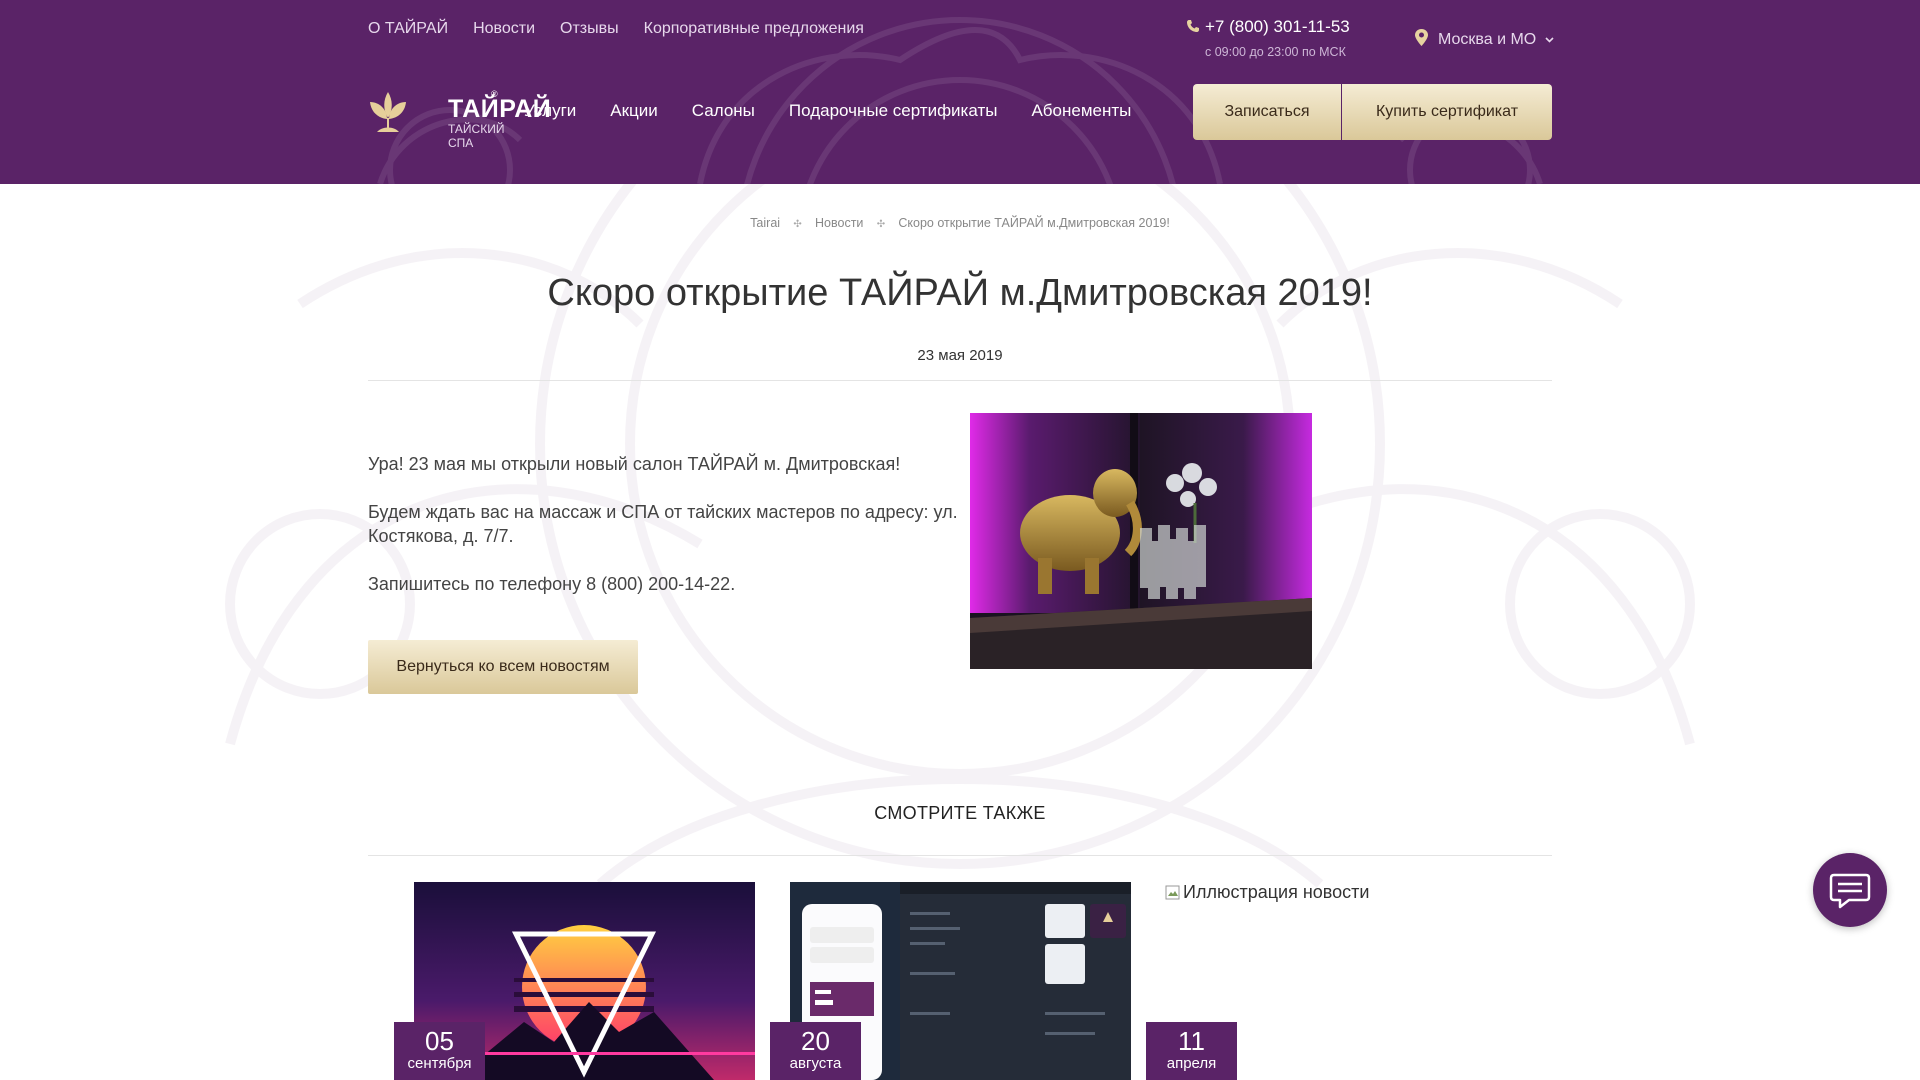  Describe the element at coordinates (439, 1063) in the screenshot. I see `badge-month: сентября` at that location.